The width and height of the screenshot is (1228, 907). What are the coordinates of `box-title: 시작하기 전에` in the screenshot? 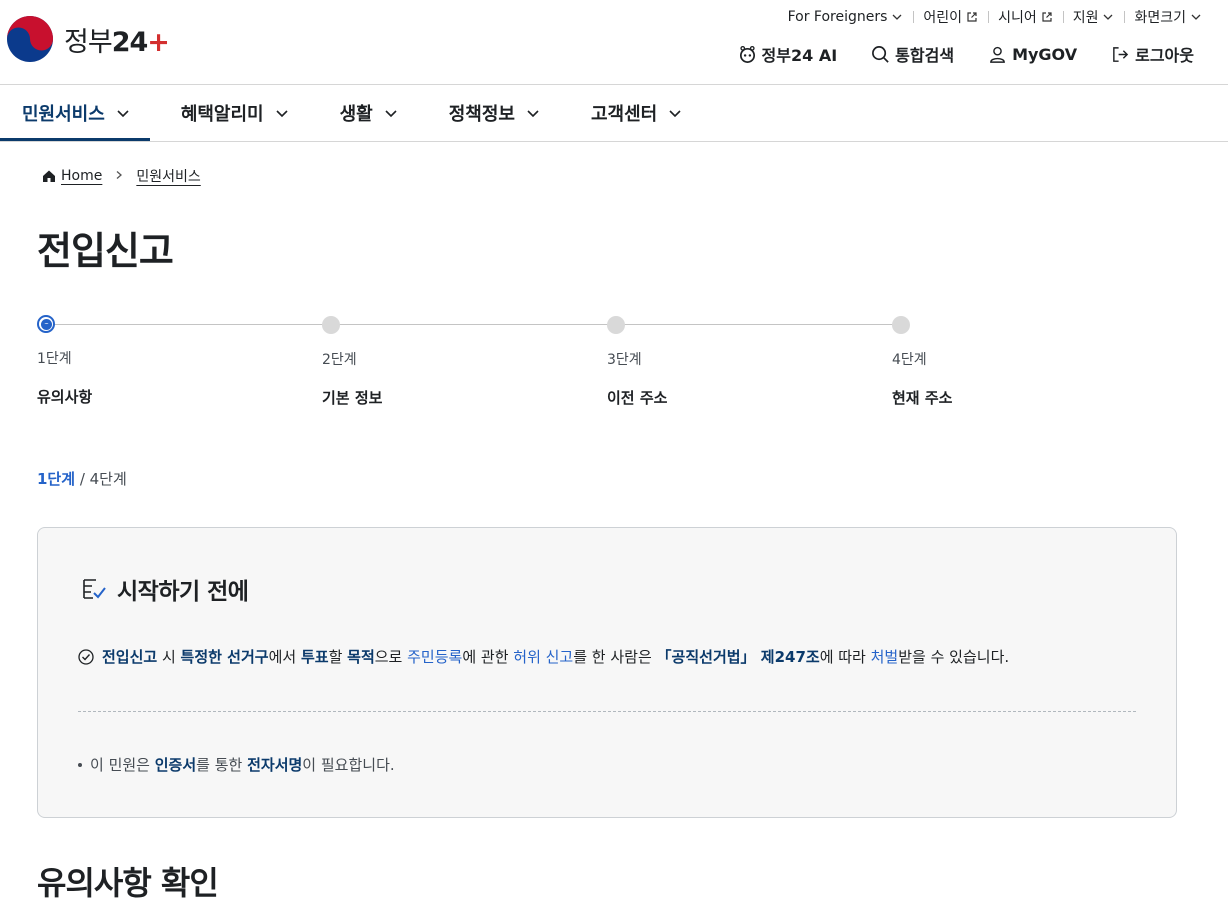 It's located at (165, 589).